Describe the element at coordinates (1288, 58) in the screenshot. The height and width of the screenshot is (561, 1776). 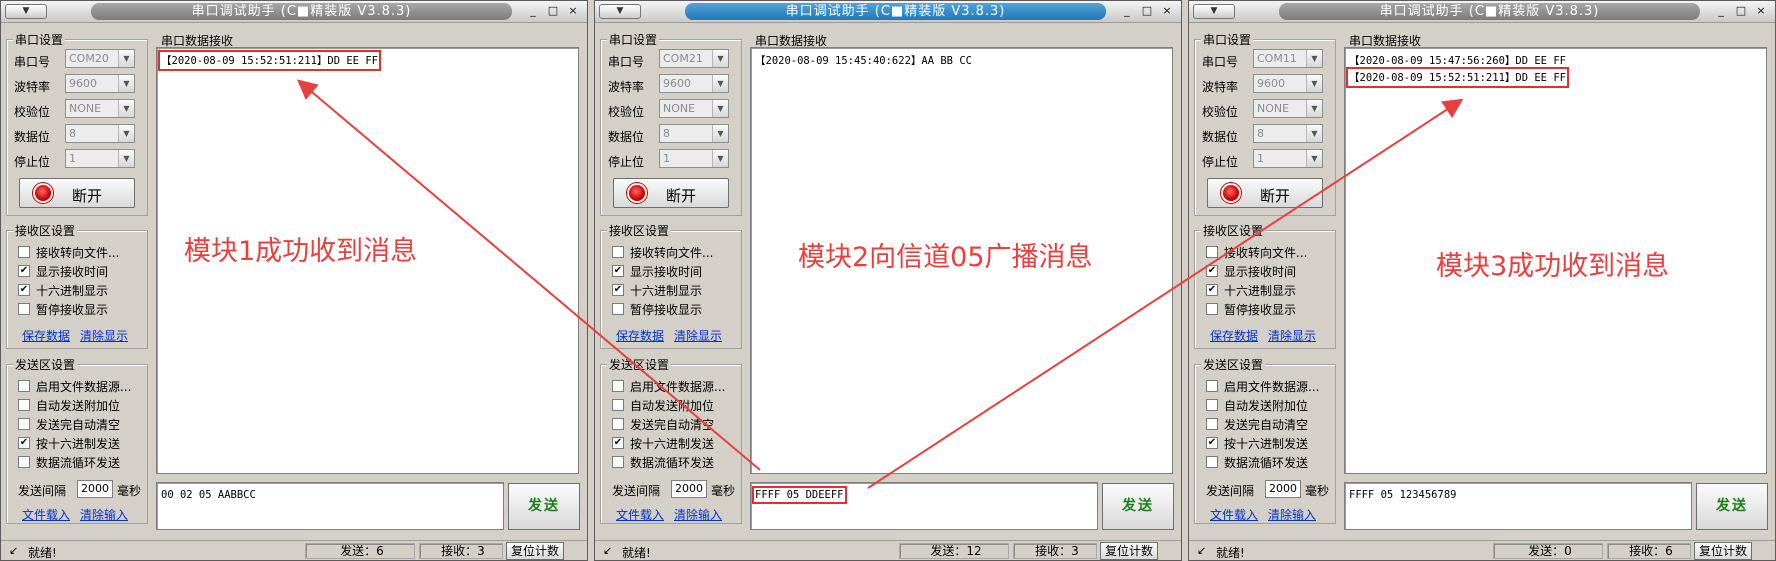
I see `port-select: COM11 ▼` at that location.